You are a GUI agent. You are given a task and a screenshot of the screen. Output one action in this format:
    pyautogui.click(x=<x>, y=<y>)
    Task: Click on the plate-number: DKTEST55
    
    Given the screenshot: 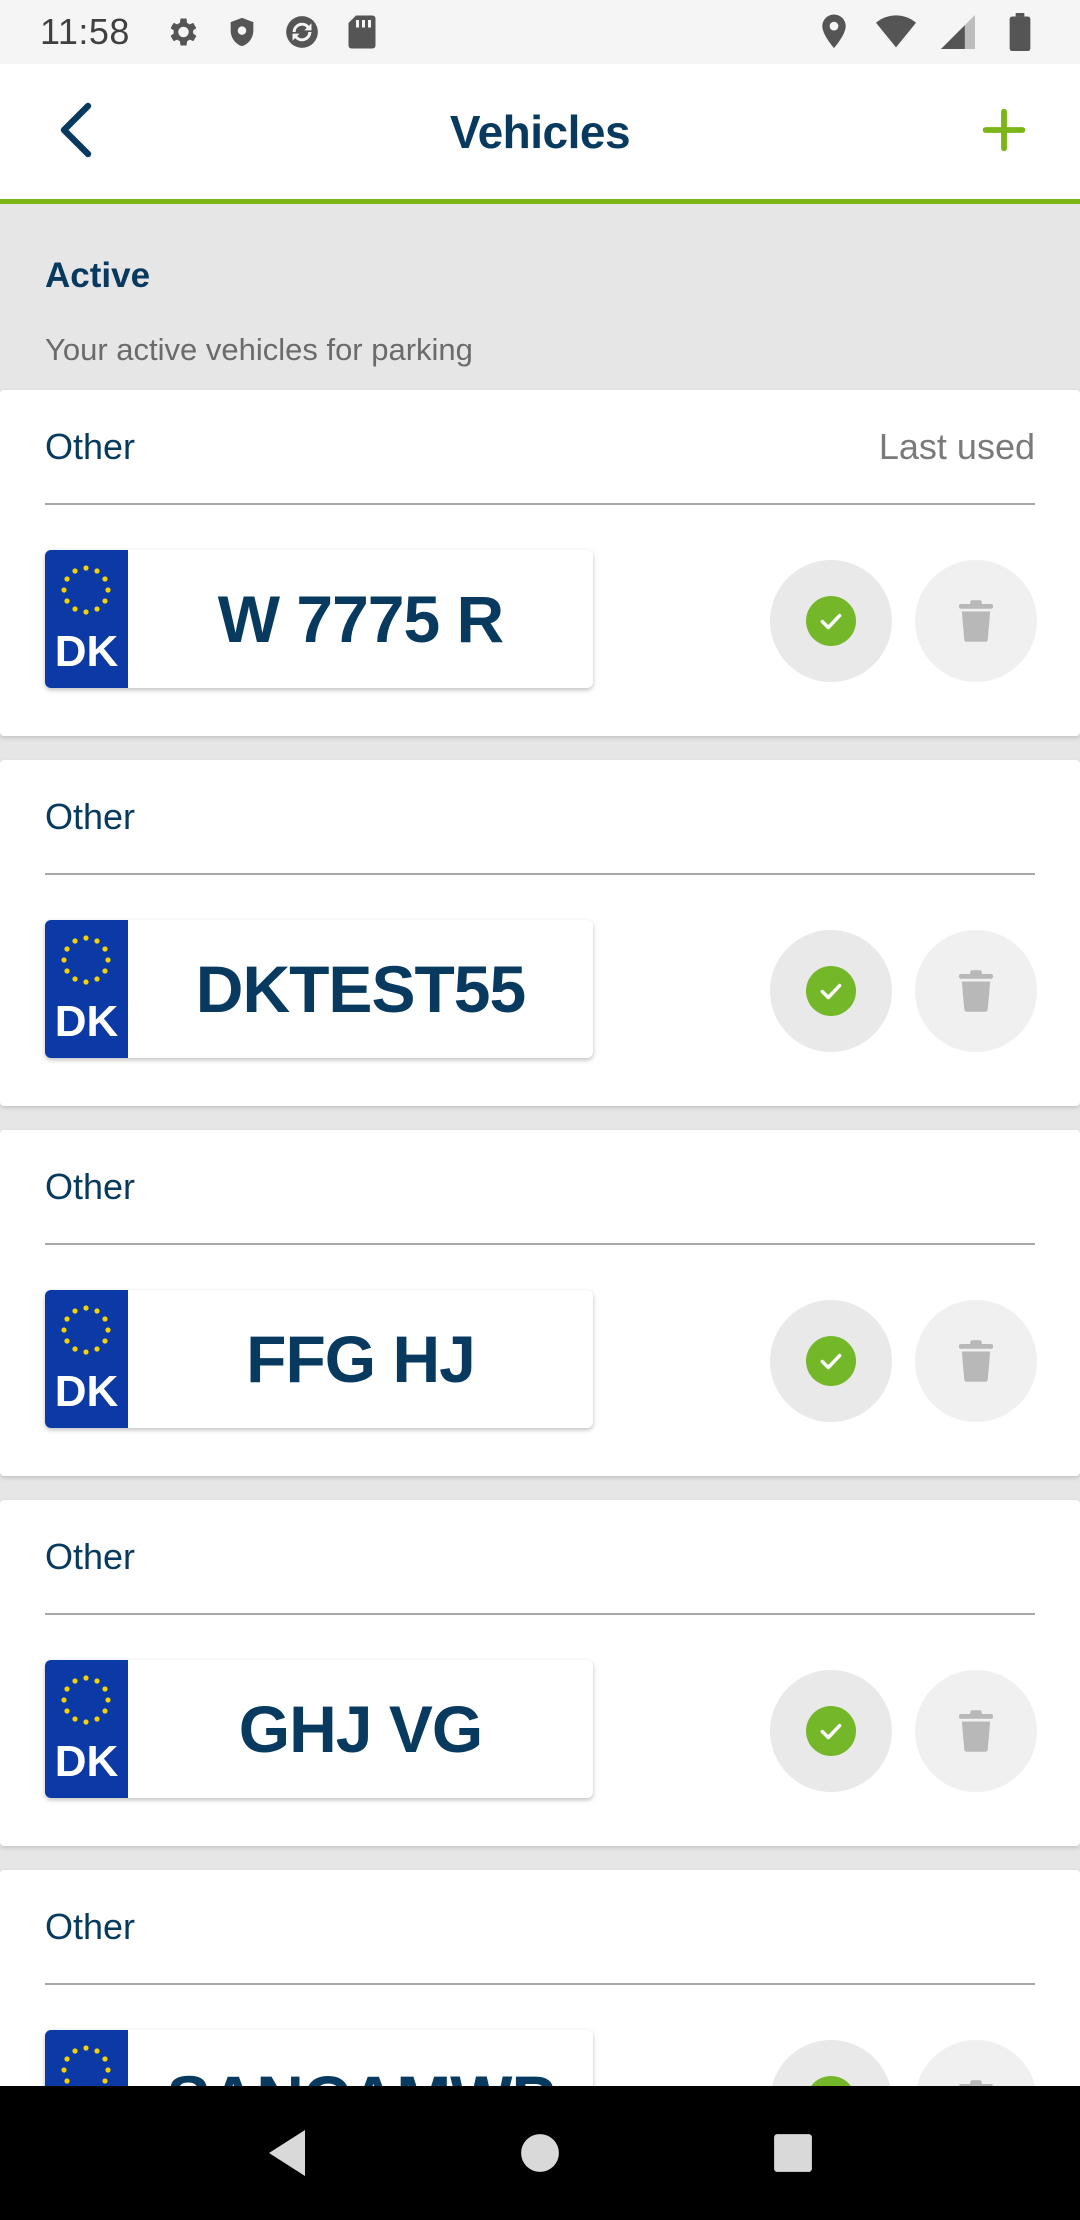 What is the action you would take?
    pyautogui.click(x=360, y=989)
    